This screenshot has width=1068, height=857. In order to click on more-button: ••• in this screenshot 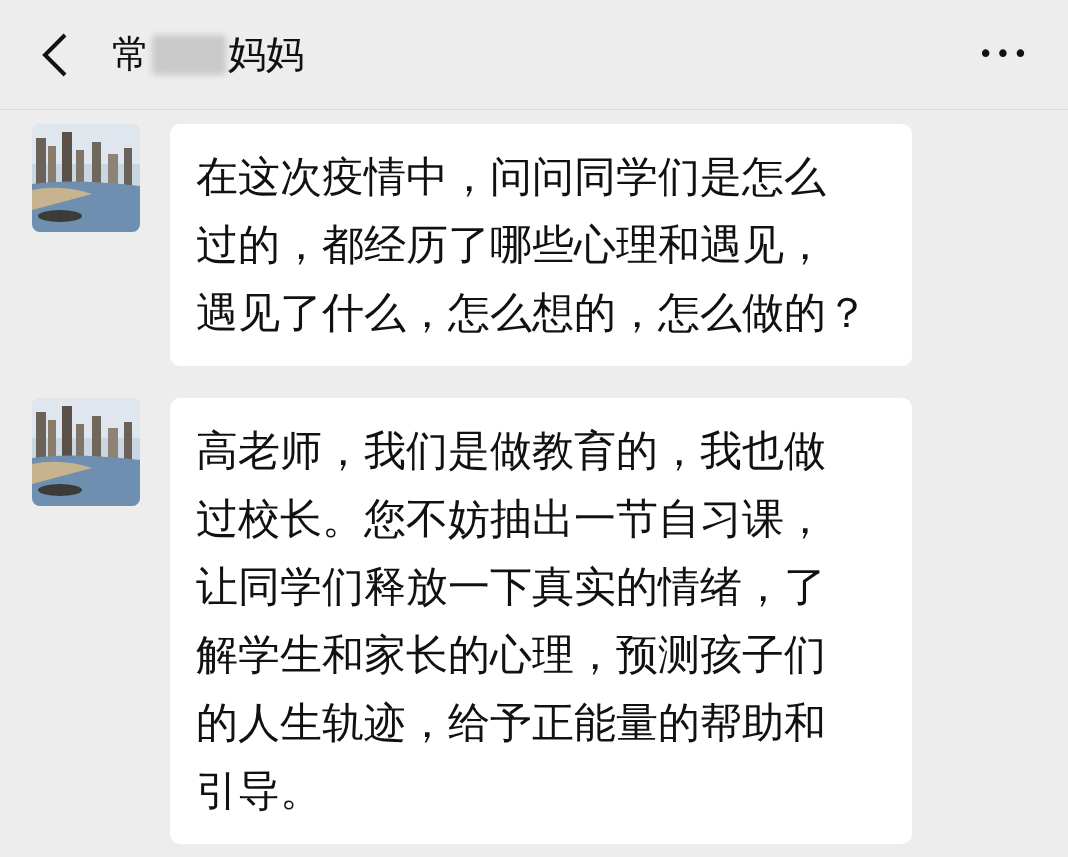, I will do `click(1004, 54)`.